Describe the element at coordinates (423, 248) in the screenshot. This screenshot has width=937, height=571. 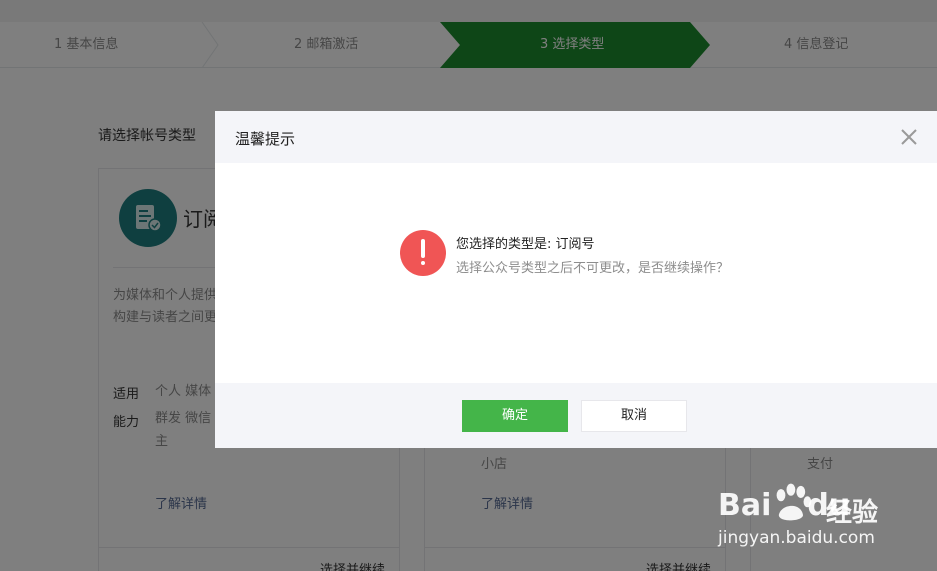
I see `exclamation-bar` at that location.